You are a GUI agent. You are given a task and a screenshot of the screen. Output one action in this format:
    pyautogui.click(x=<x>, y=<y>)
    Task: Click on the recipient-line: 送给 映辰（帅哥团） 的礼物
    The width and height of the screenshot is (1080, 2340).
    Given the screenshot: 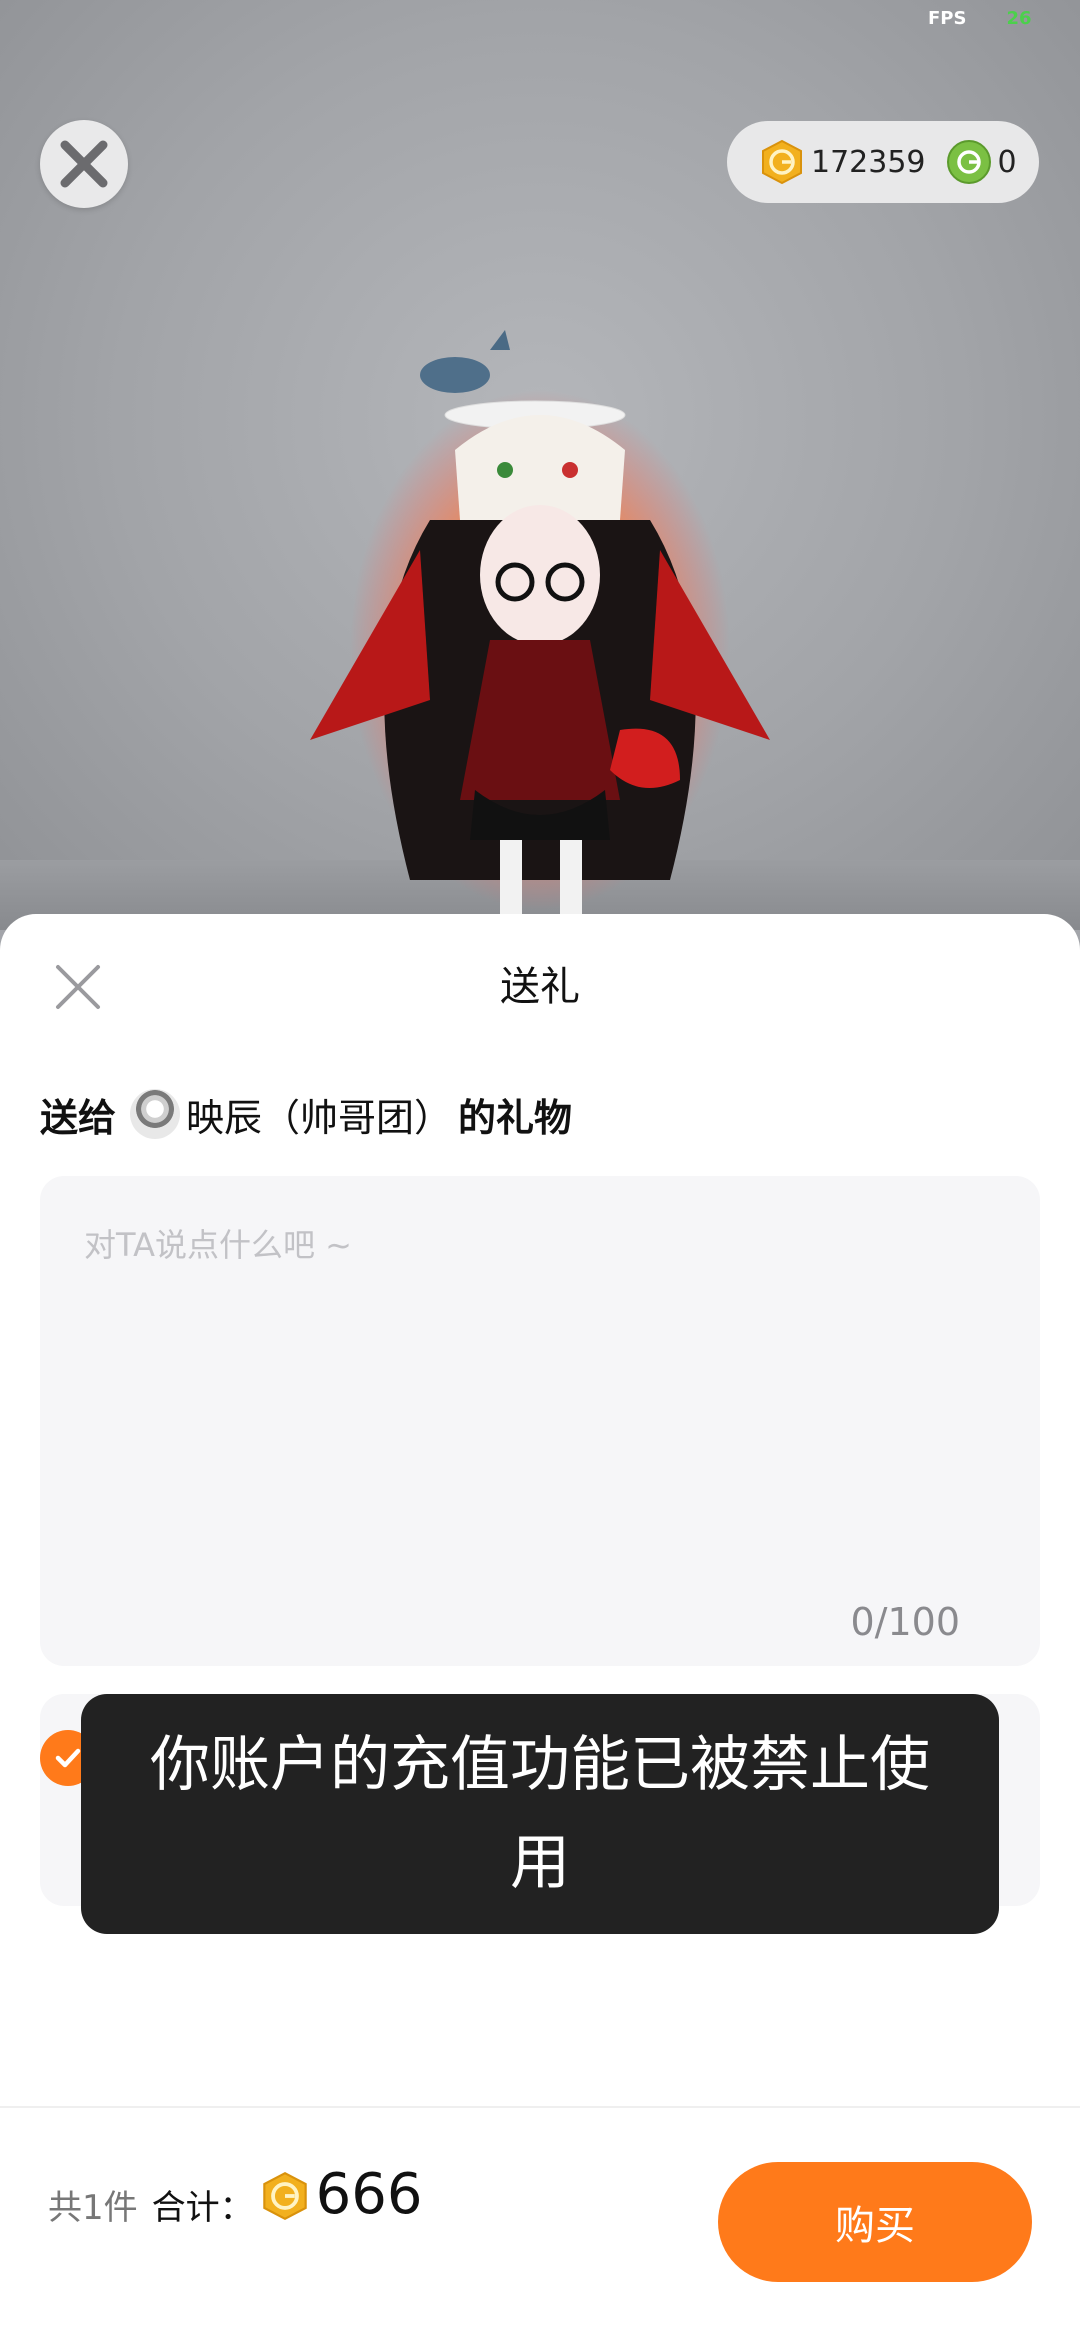 What is the action you would take?
    pyautogui.click(x=306, y=1114)
    